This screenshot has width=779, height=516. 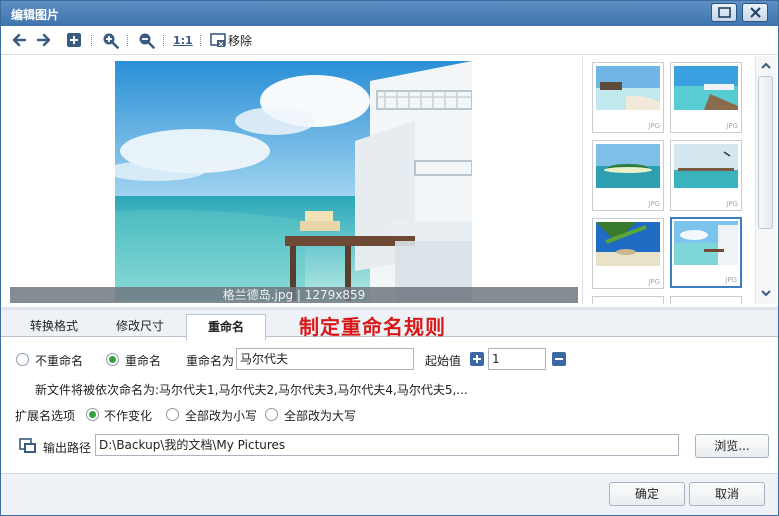 What do you see at coordinates (45, 416) in the screenshot?
I see `extension-options-label: 扩展名选项` at bounding box center [45, 416].